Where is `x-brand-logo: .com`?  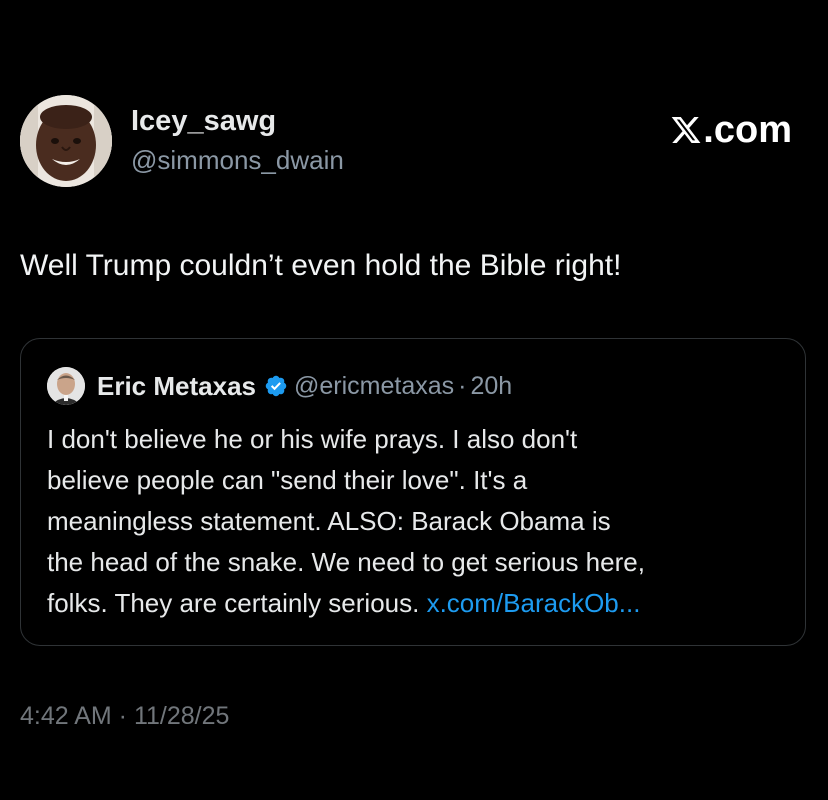 x-brand-logo: .com is located at coordinates (731, 130).